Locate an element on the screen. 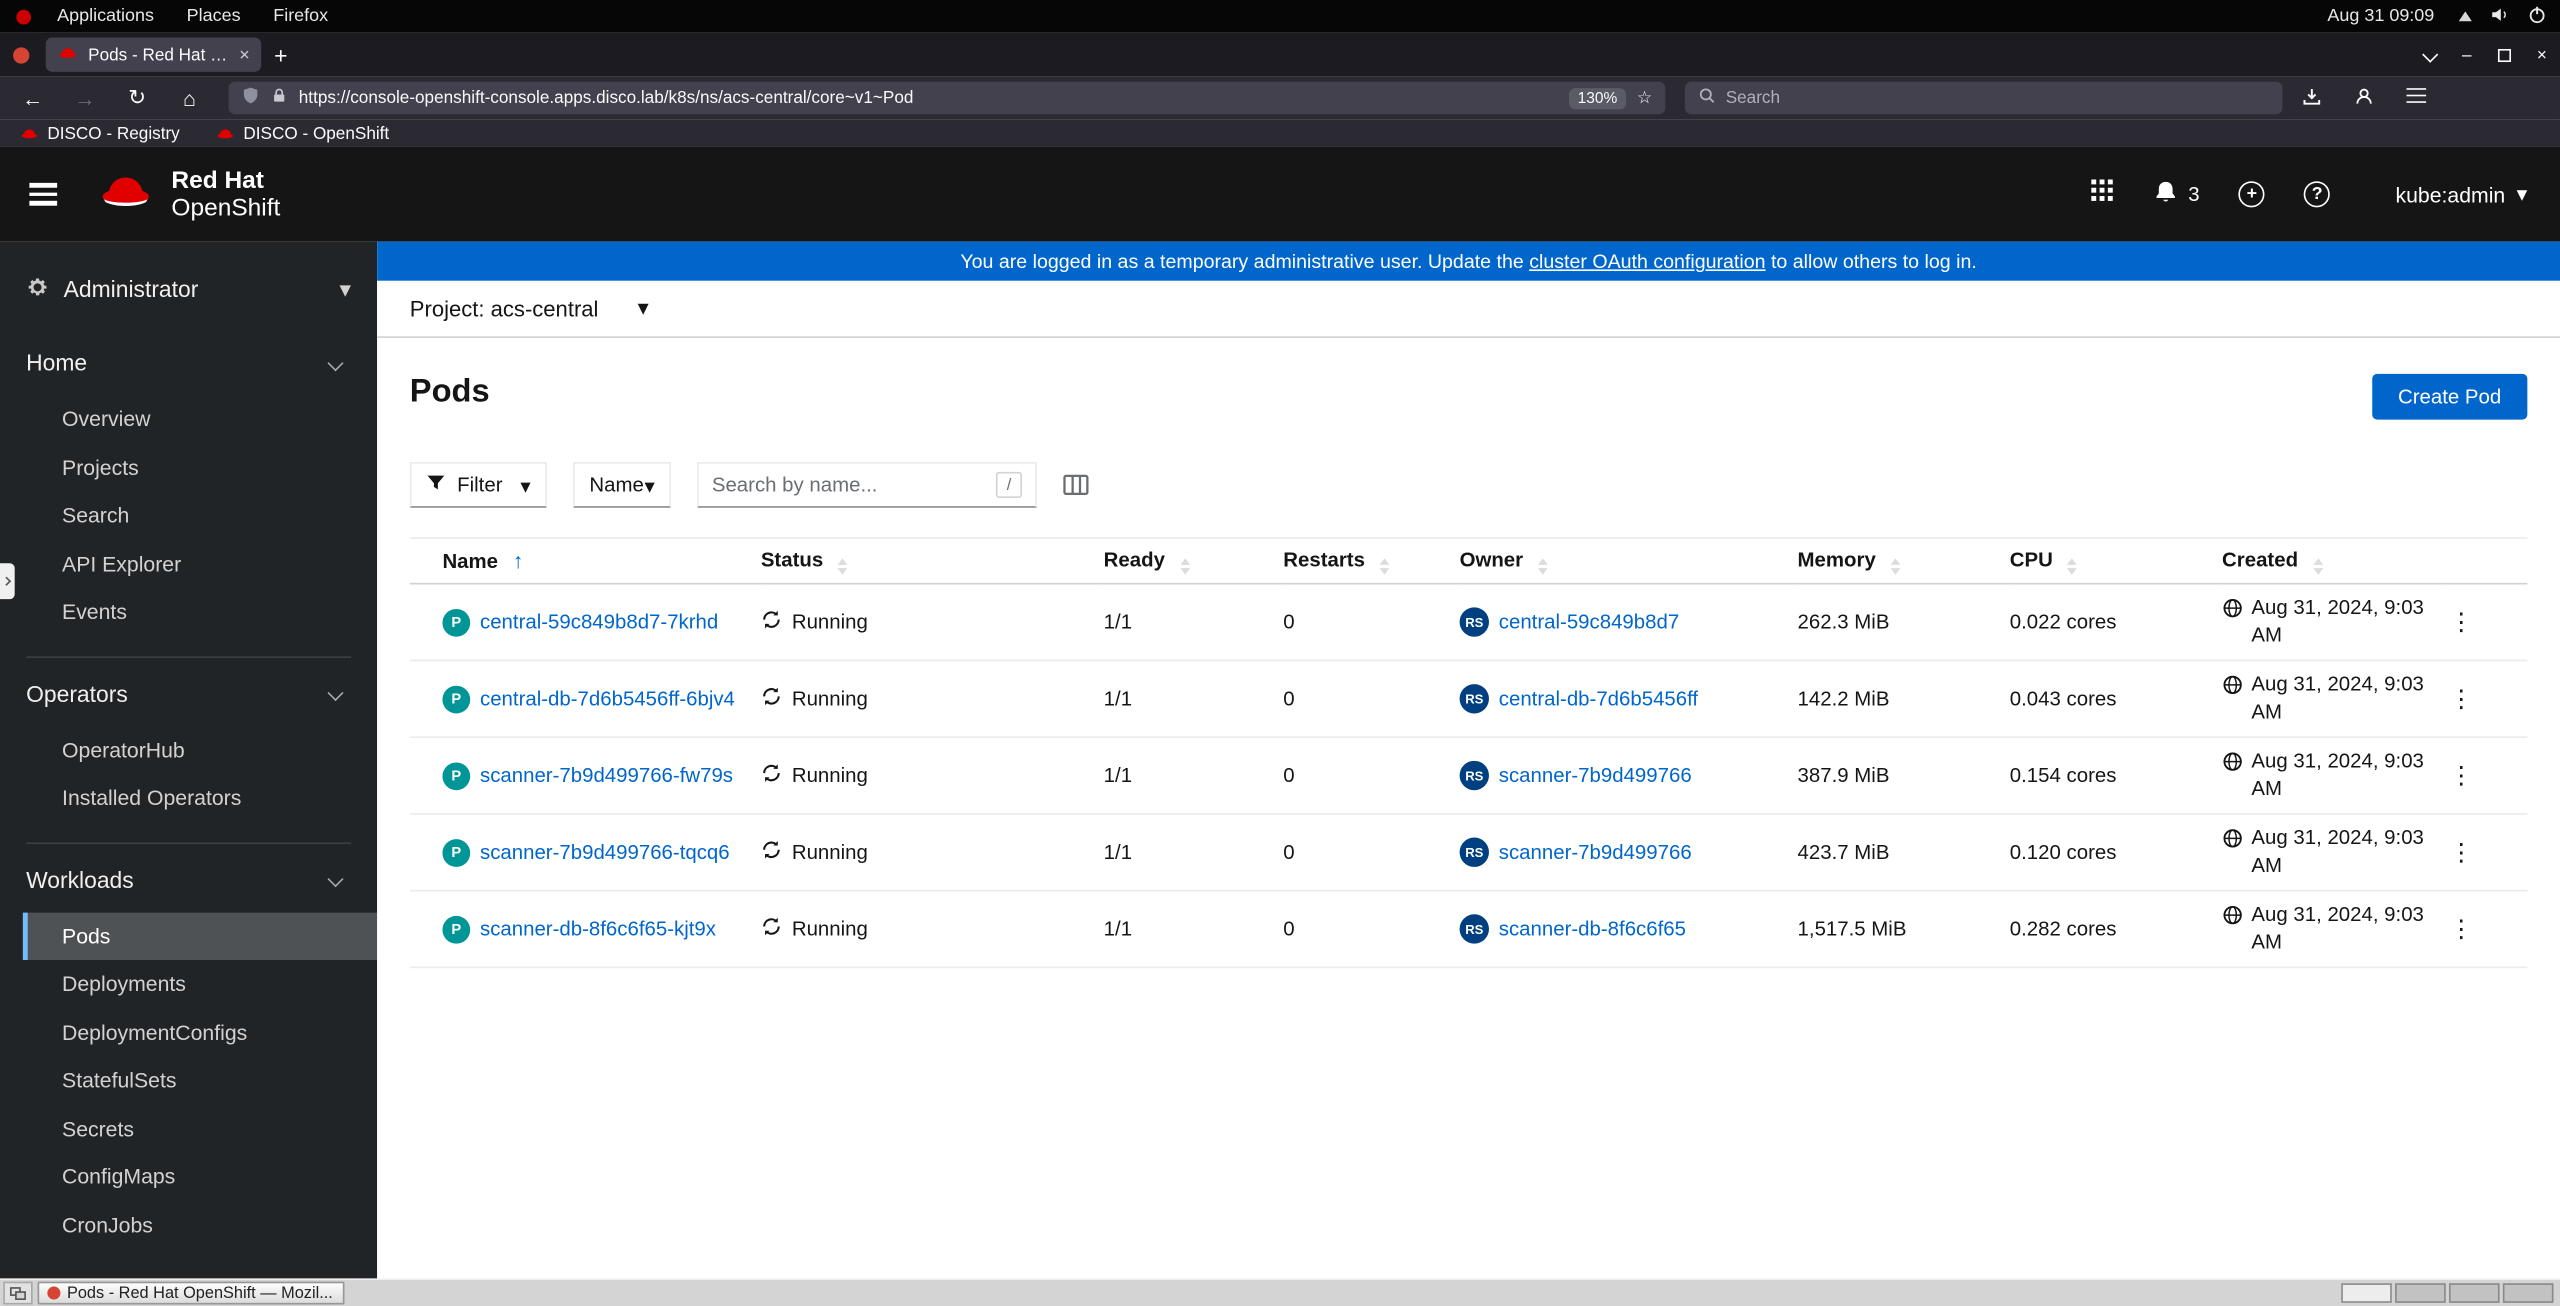 The image size is (2560, 1306). nav-toggle-icon is located at coordinates (43, 194).